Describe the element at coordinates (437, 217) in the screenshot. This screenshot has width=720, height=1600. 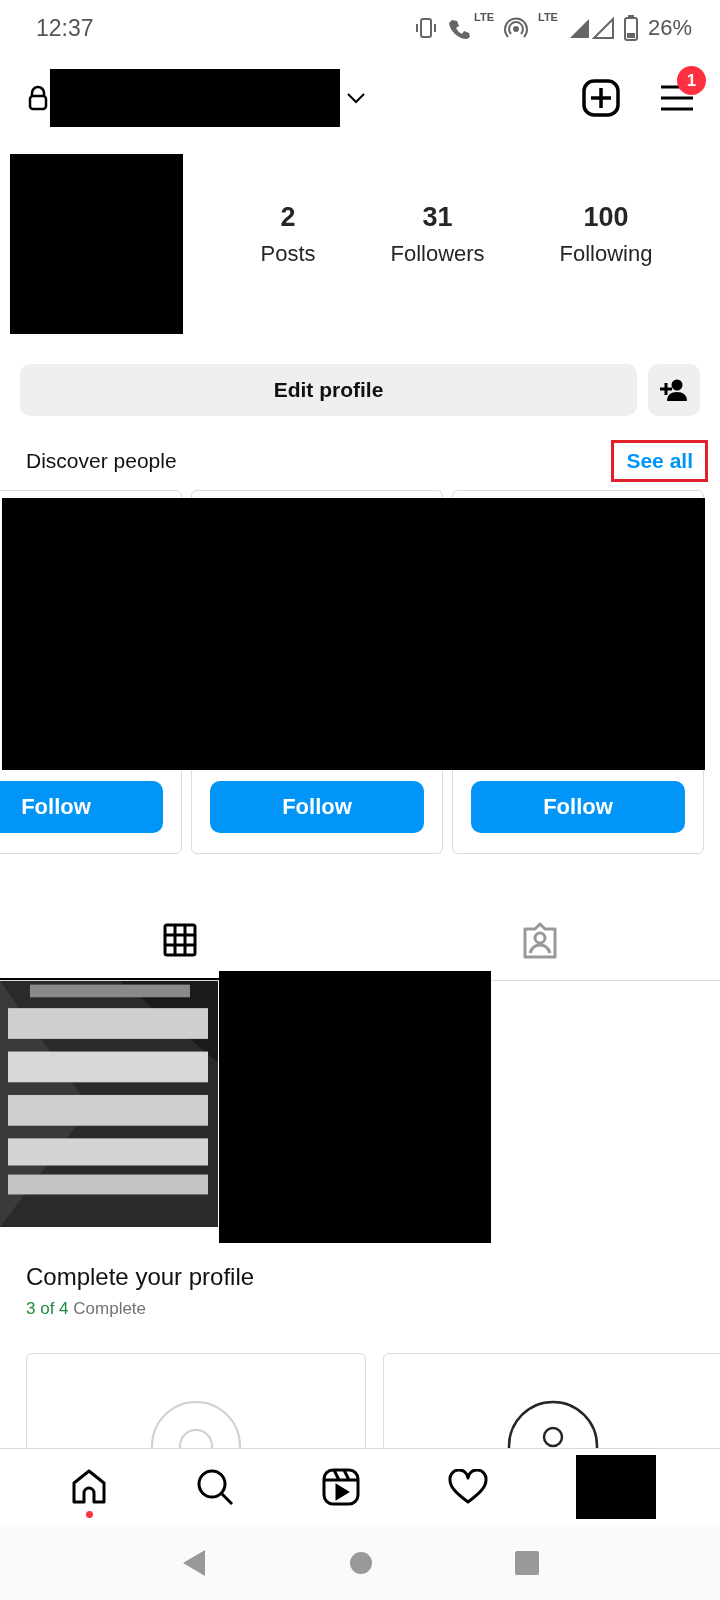
I see `stat-count: 31` at that location.